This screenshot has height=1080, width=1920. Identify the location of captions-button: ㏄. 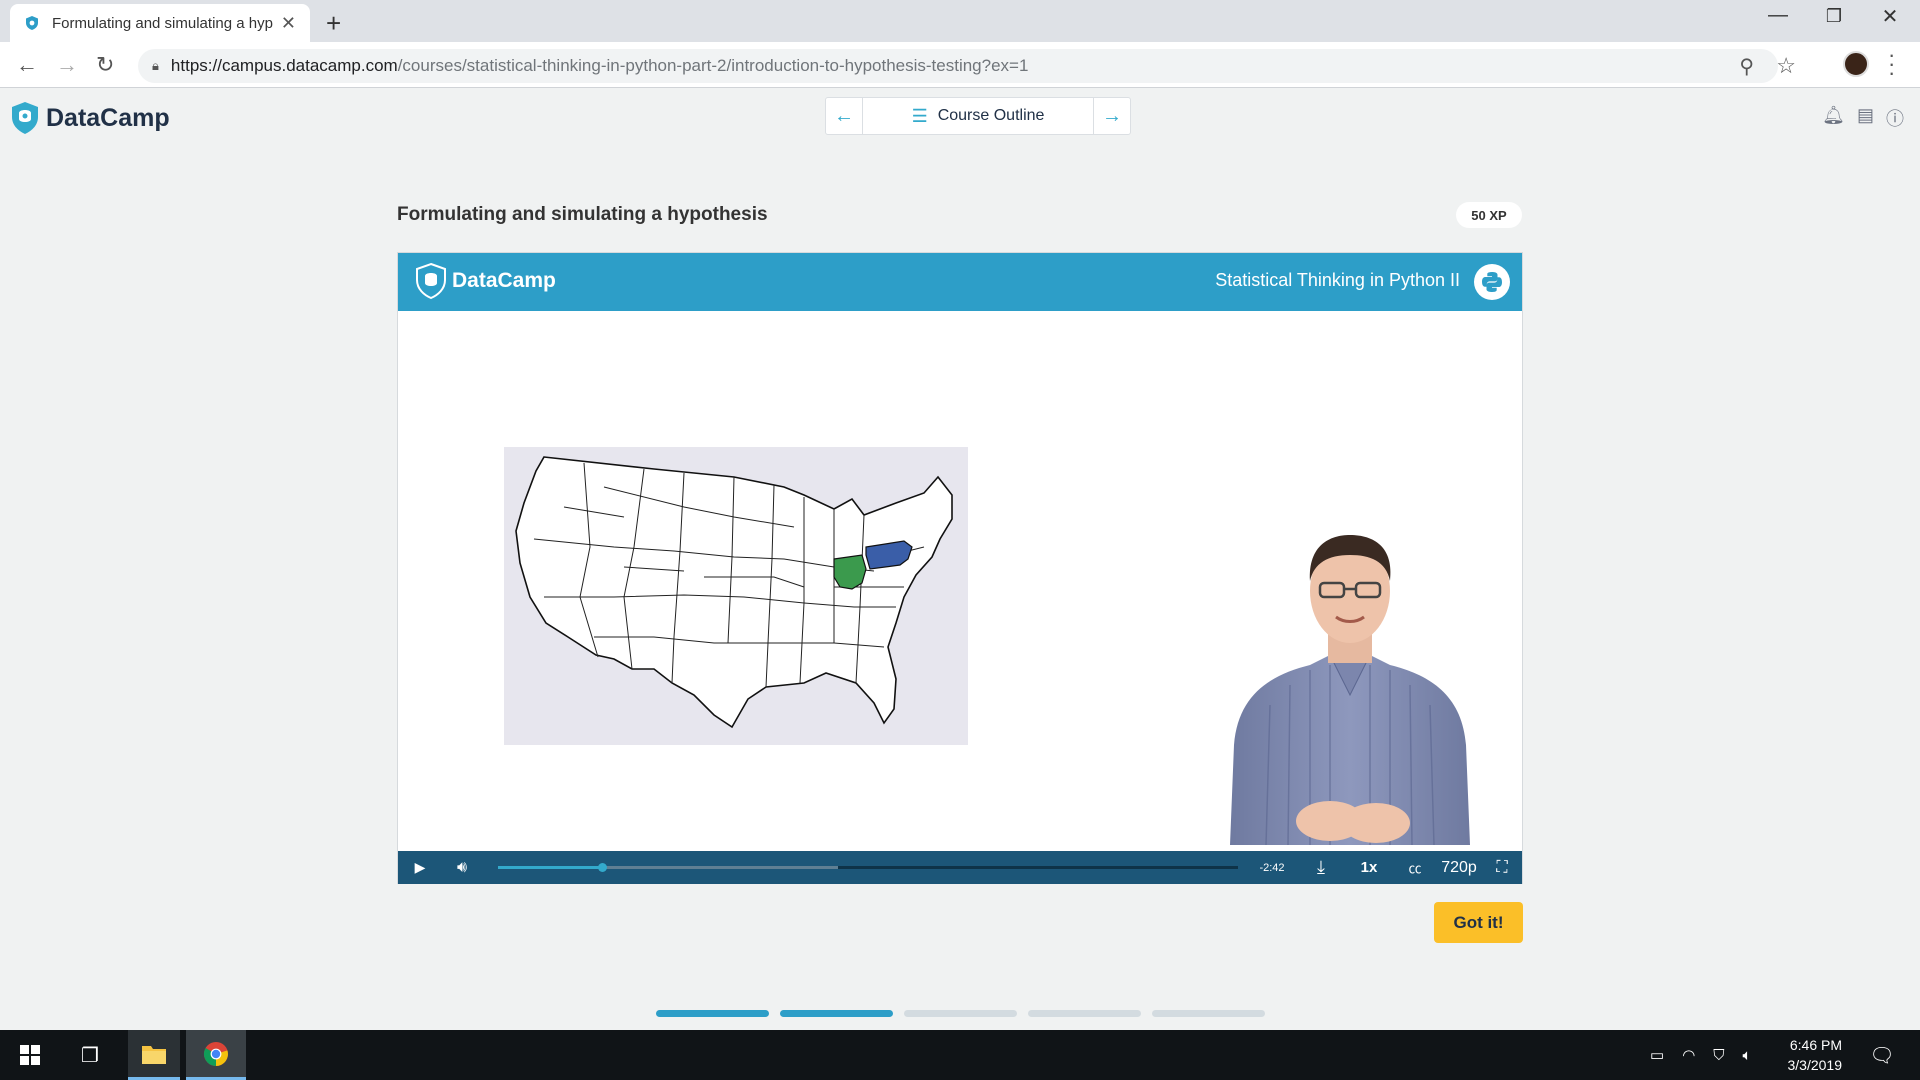
(1415, 867).